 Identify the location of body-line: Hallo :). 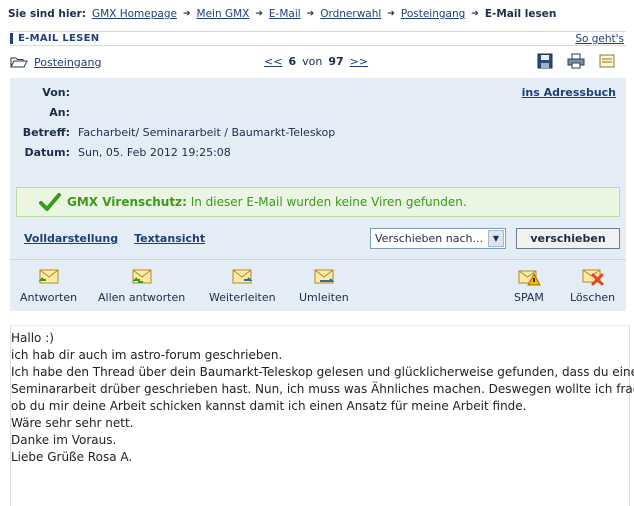
(32, 338).